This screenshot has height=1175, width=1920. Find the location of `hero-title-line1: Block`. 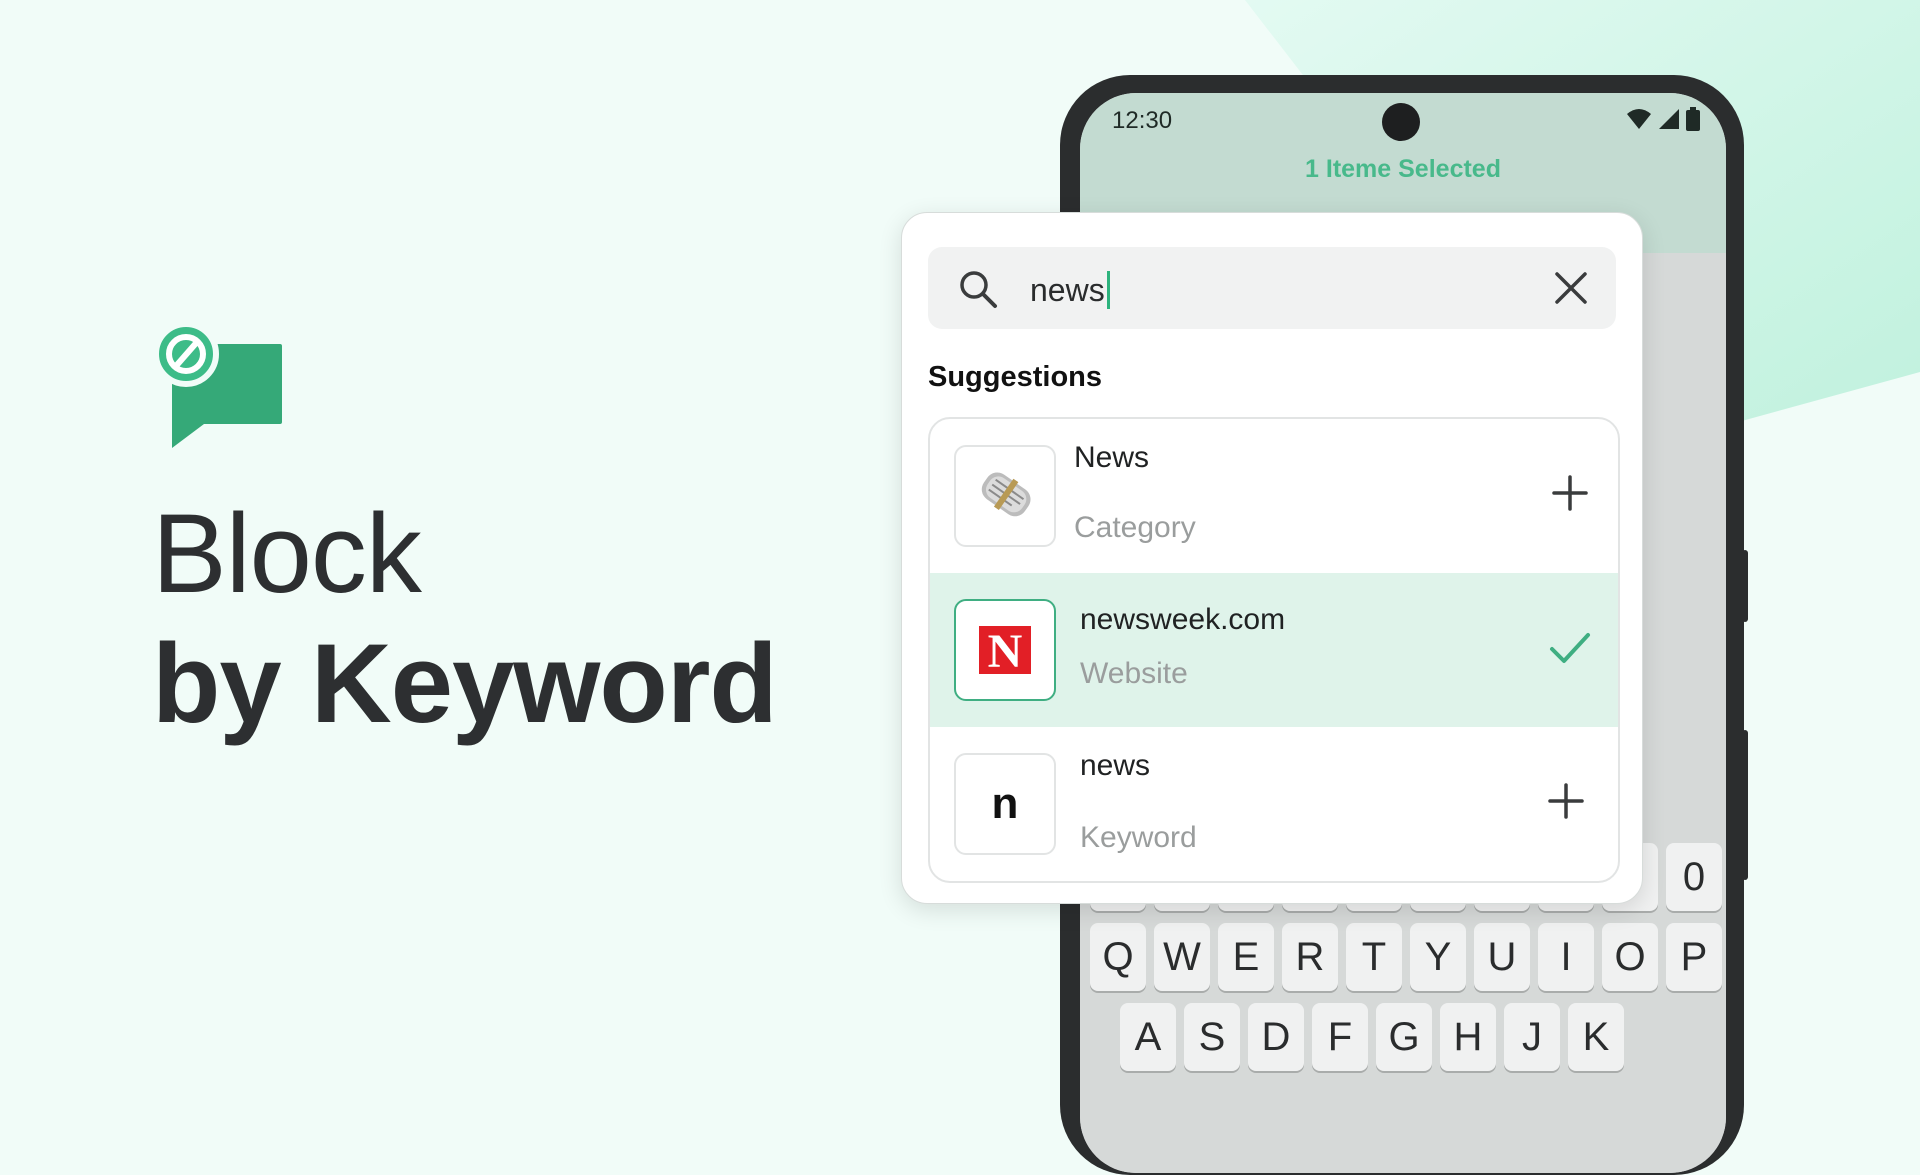

hero-title-line1: Block is located at coordinates (287, 553).